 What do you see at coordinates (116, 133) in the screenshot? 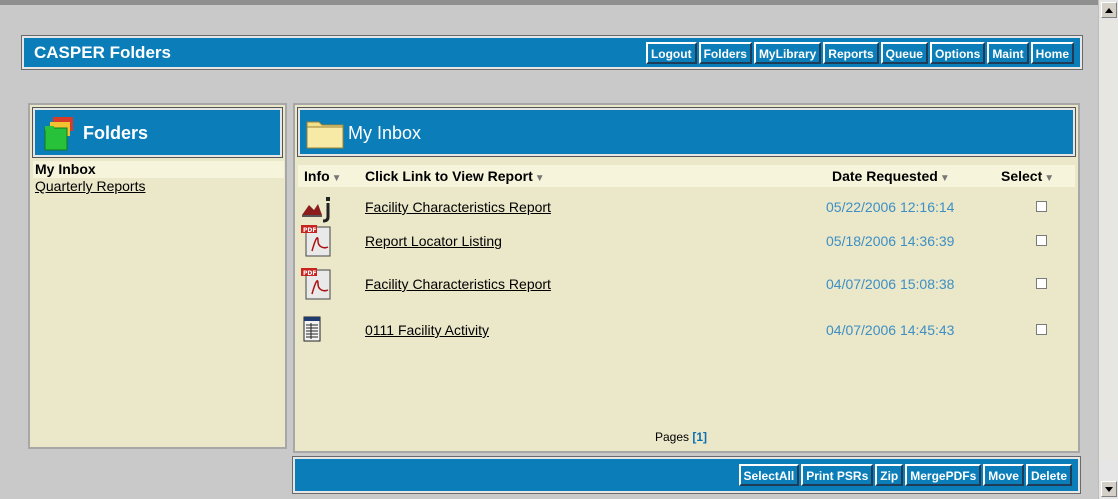
I see `folders-panel-title: Folders` at bounding box center [116, 133].